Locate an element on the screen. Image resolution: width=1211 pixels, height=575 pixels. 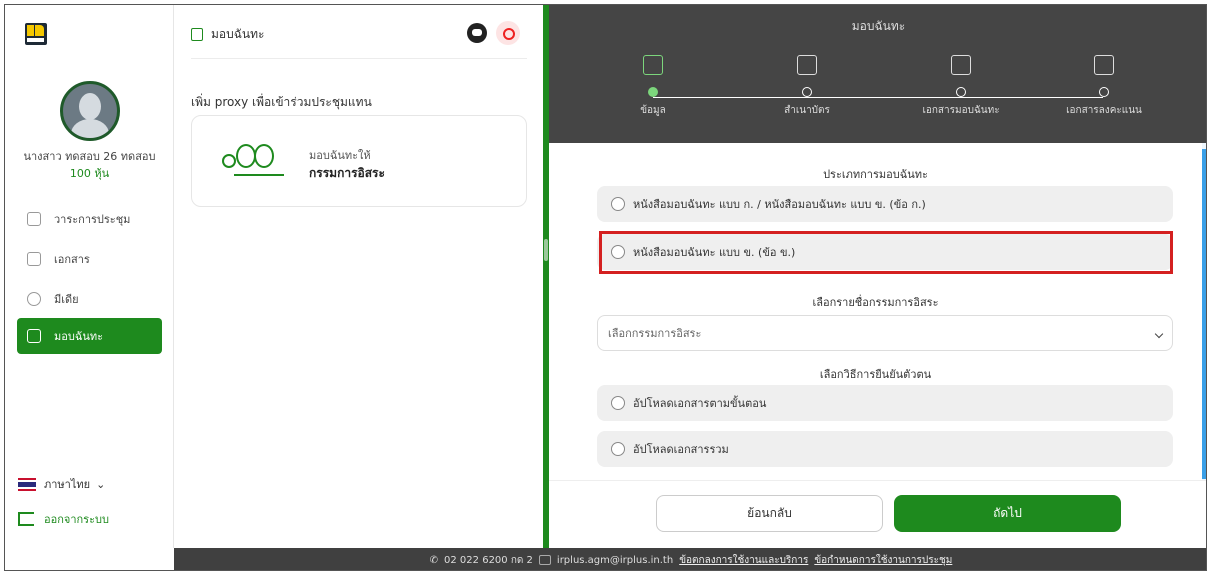
step-info: ข้อมูล is located at coordinates (653, 86).